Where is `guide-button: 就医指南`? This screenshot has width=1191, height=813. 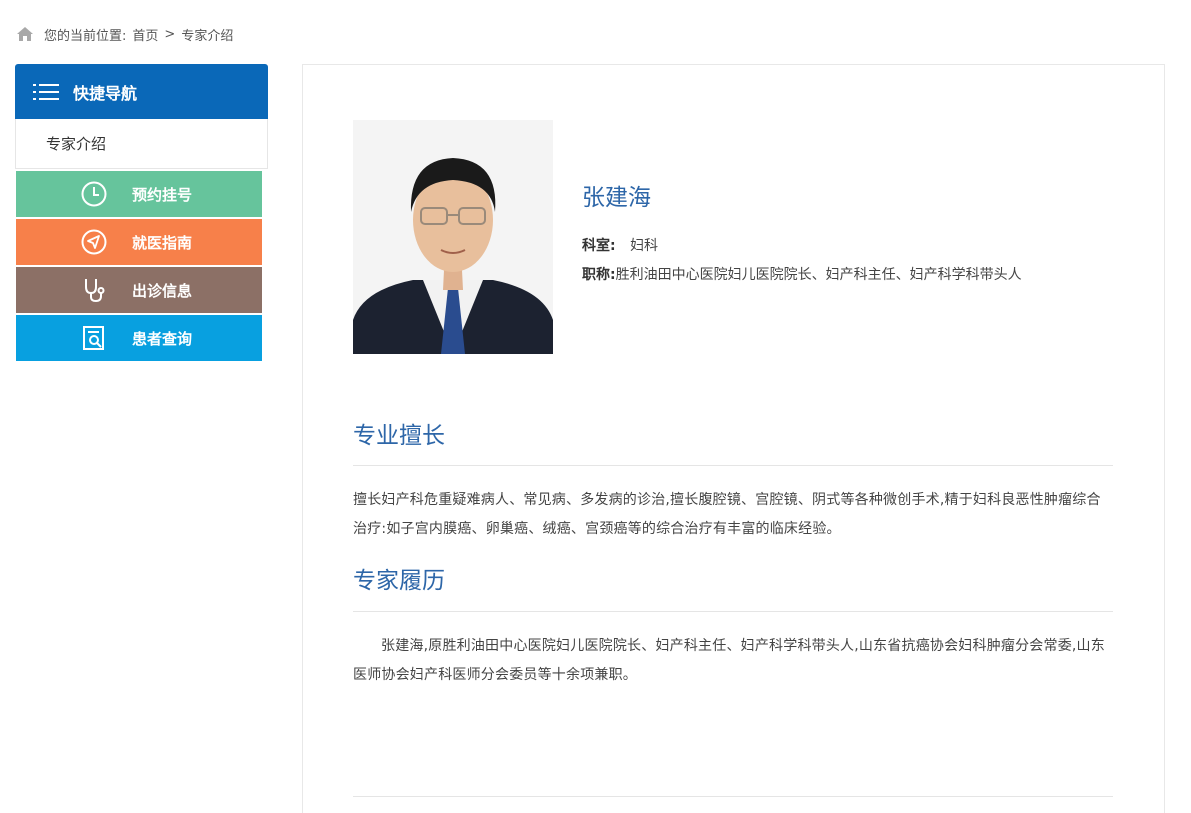 guide-button: 就医指南 is located at coordinates (139, 242).